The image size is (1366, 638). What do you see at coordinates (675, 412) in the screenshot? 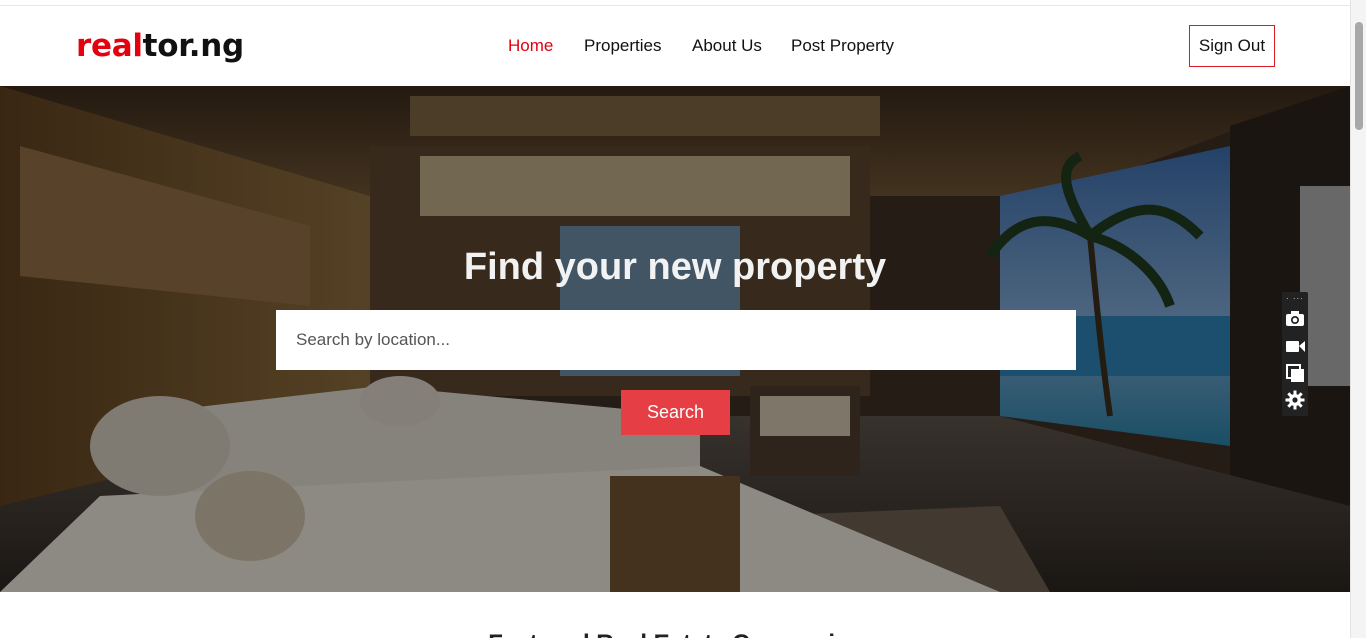
I see `search-button: Search` at bounding box center [675, 412].